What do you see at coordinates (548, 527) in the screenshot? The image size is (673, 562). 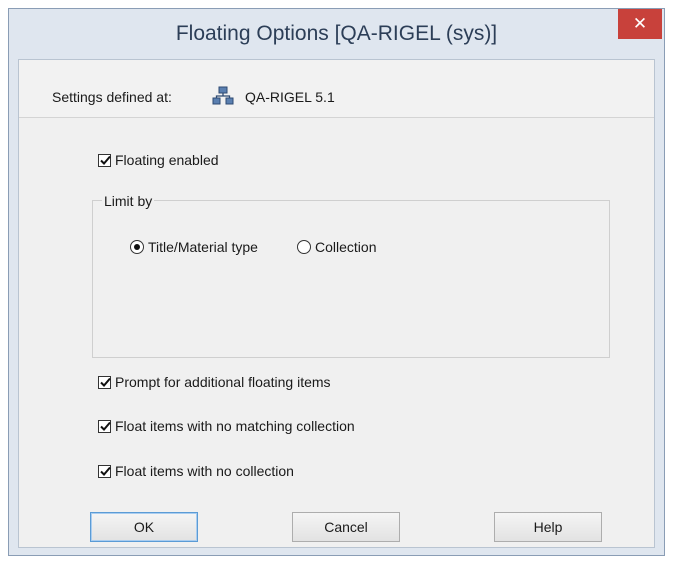 I see `help-button: Help` at bounding box center [548, 527].